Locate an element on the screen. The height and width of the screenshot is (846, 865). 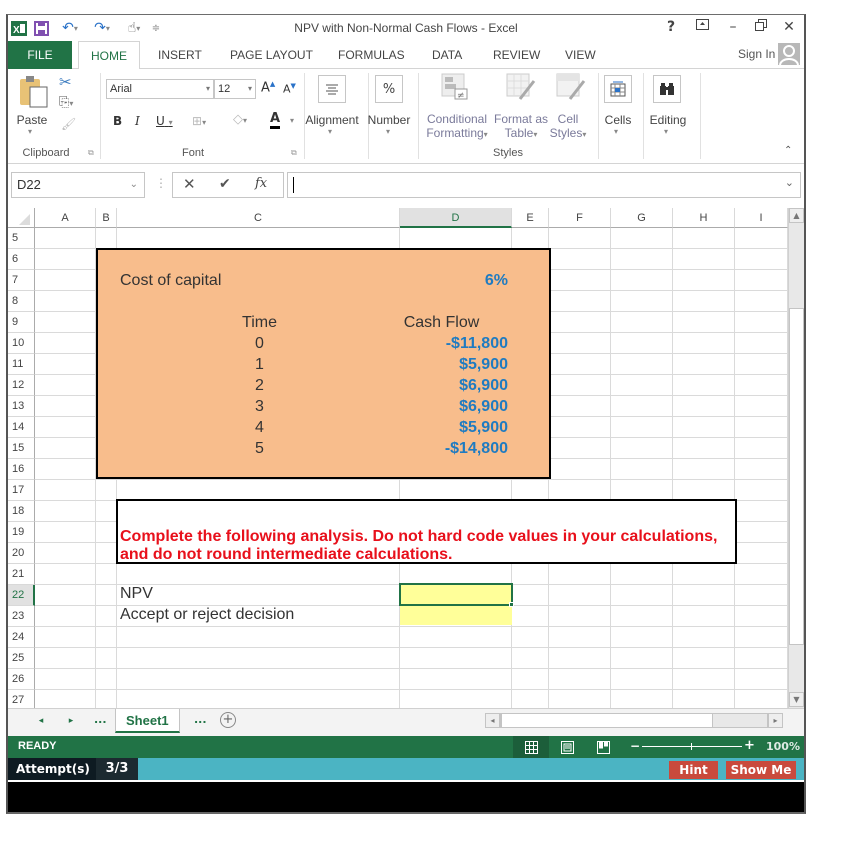
row-header-6: 6 is located at coordinates (21, 259).